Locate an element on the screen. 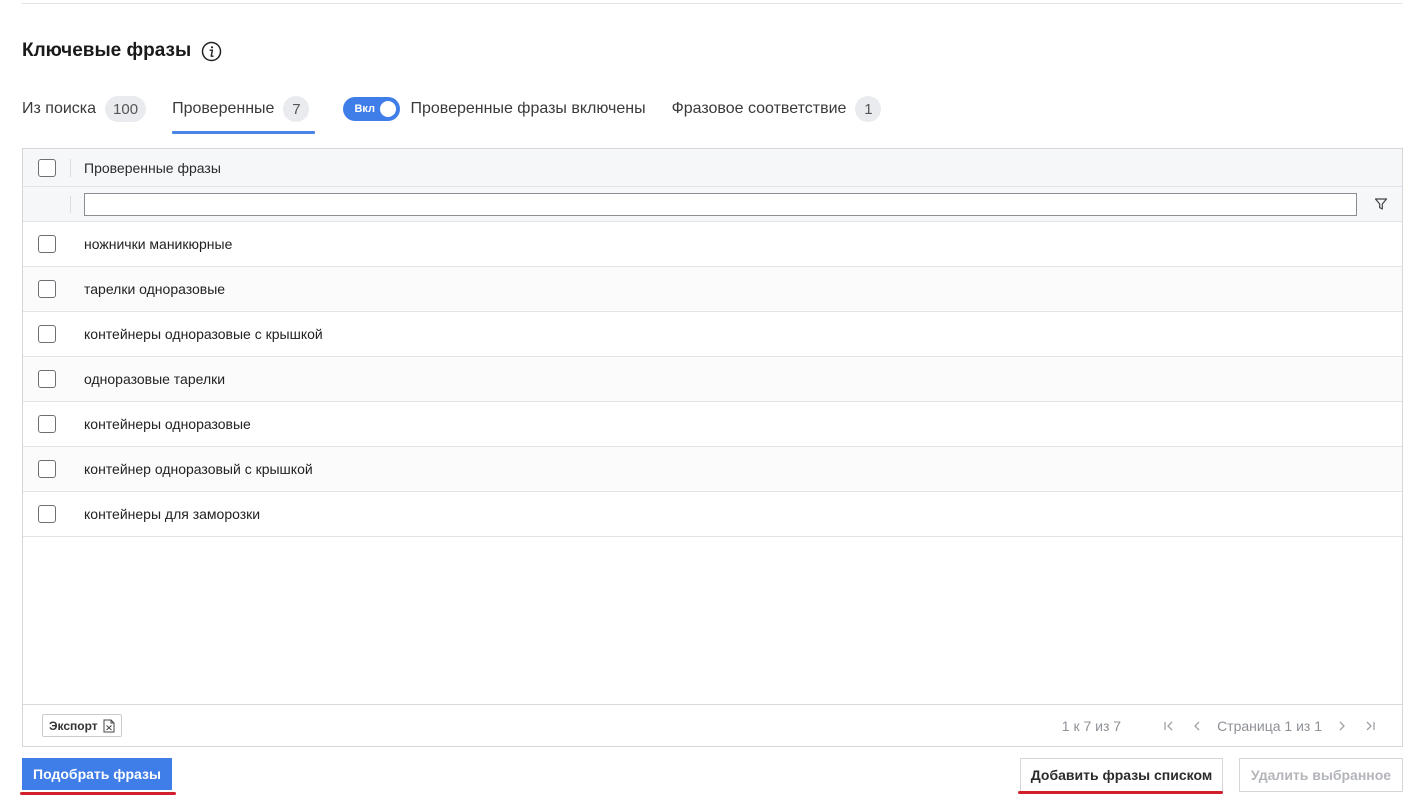 The width and height of the screenshot is (1422, 807). page-indicator: Страница 1 из 1 is located at coordinates (1269, 725).